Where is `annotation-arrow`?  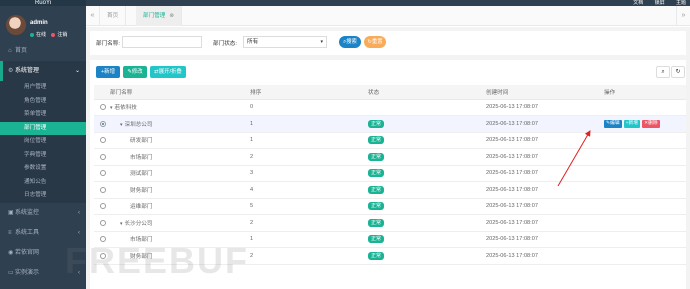
annotation-arrow is located at coordinates (574, 158).